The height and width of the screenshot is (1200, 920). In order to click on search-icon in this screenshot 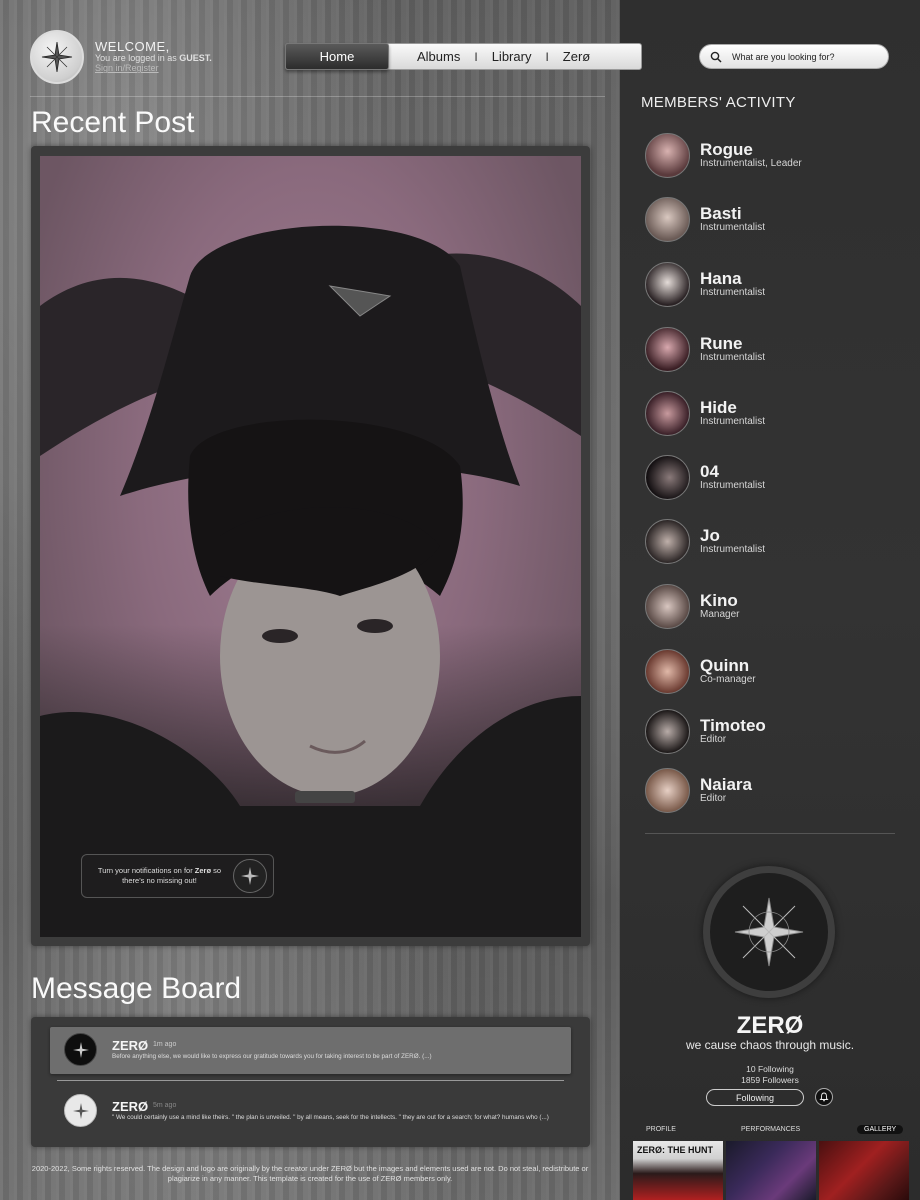, I will do `click(716, 57)`.